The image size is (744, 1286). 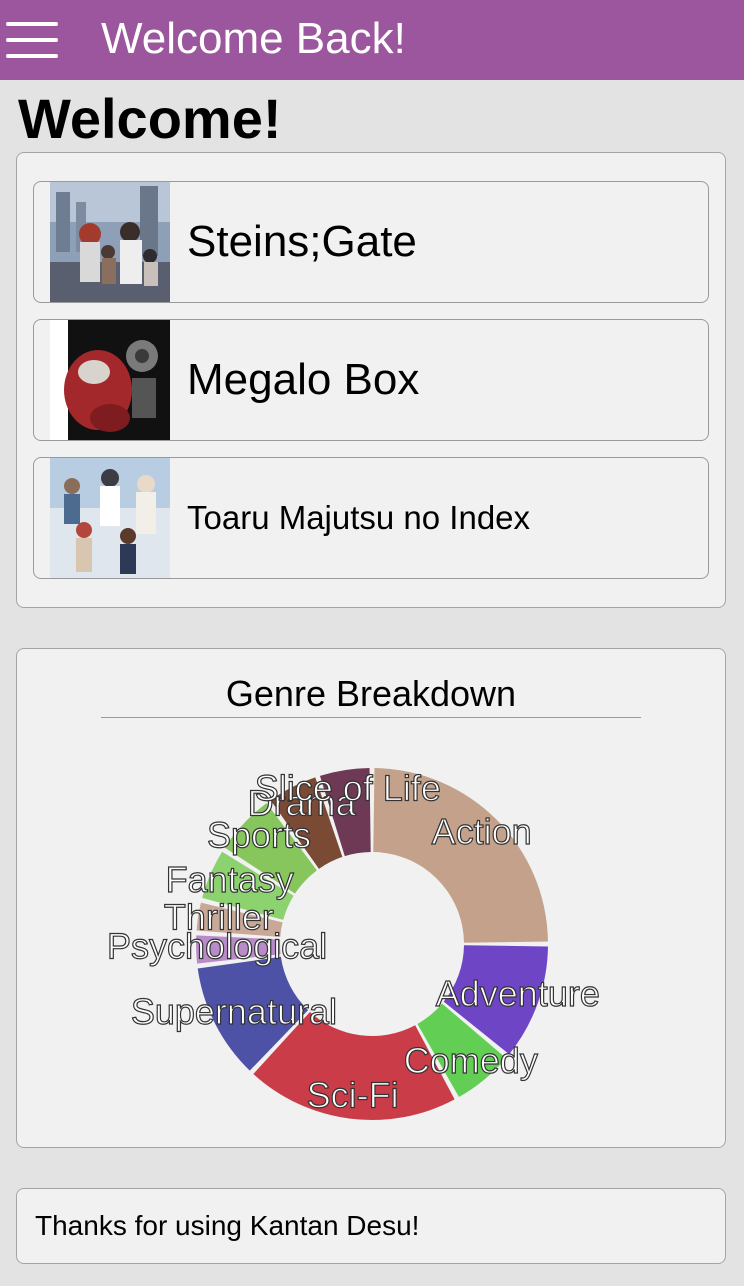 What do you see at coordinates (348, 787) in the screenshot?
I see `slice-label: Slice of Life` at bounding box center [348, 787].